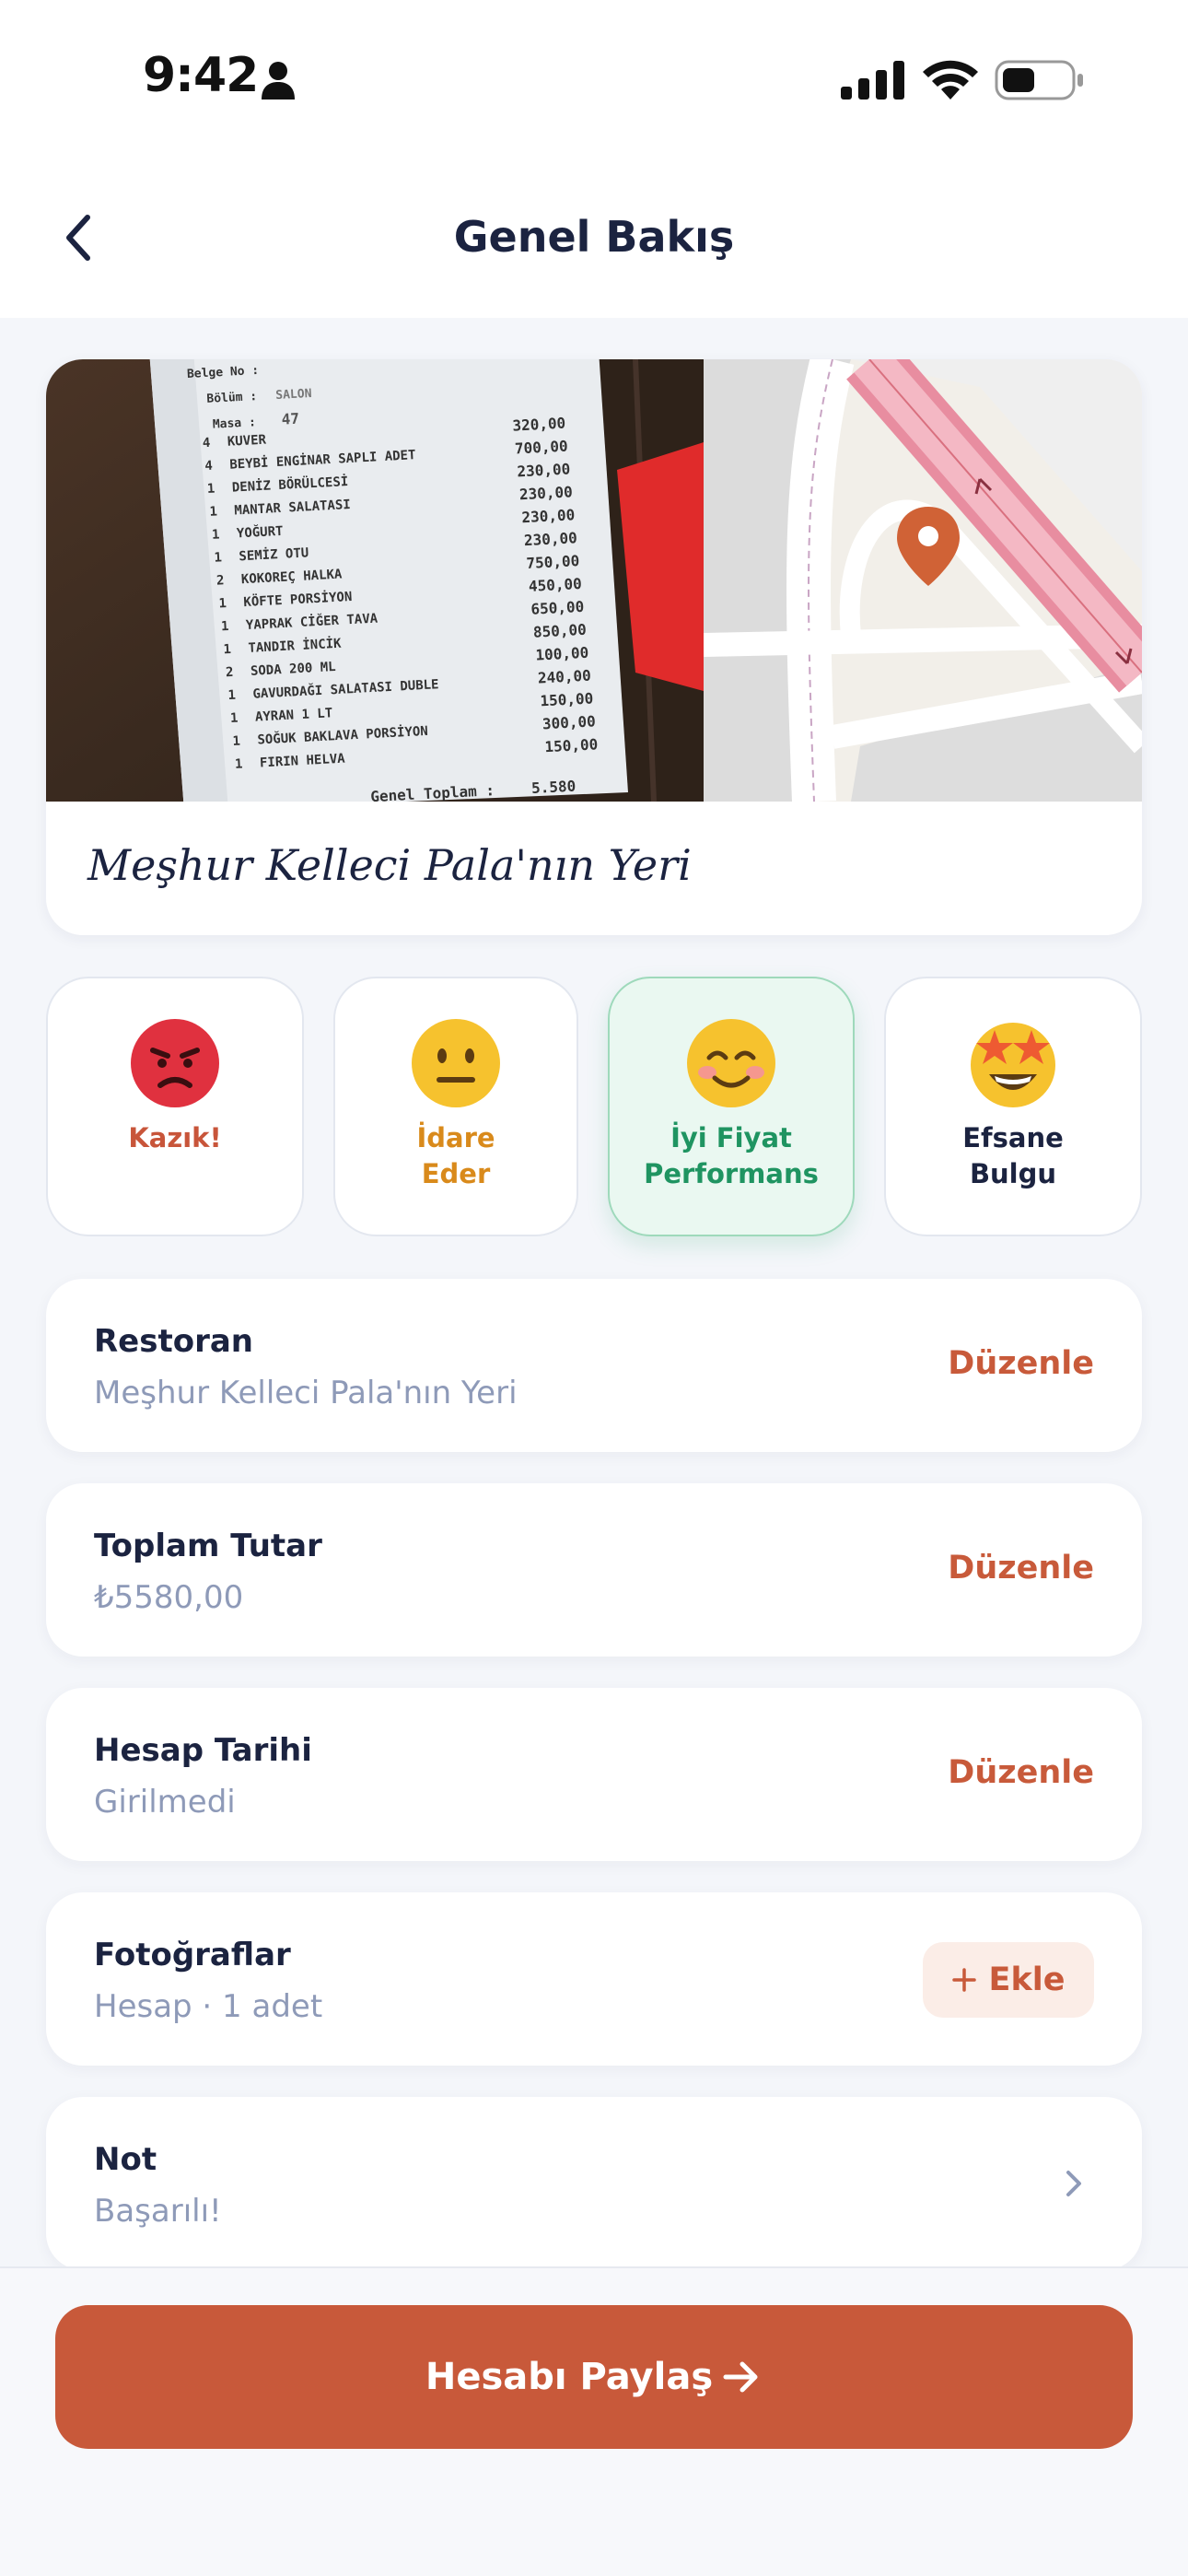 The height and width of the screenshot is (2576, 1188). Describe the element at coordinates (1021, 1568) in the screenshot. I see `edit-total-button: Düzenle` at that location.